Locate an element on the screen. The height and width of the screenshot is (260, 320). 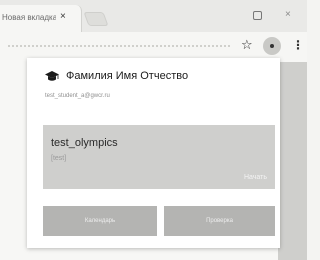
browser-tab: Новая вкладка × is located at coordinates (41, 18).